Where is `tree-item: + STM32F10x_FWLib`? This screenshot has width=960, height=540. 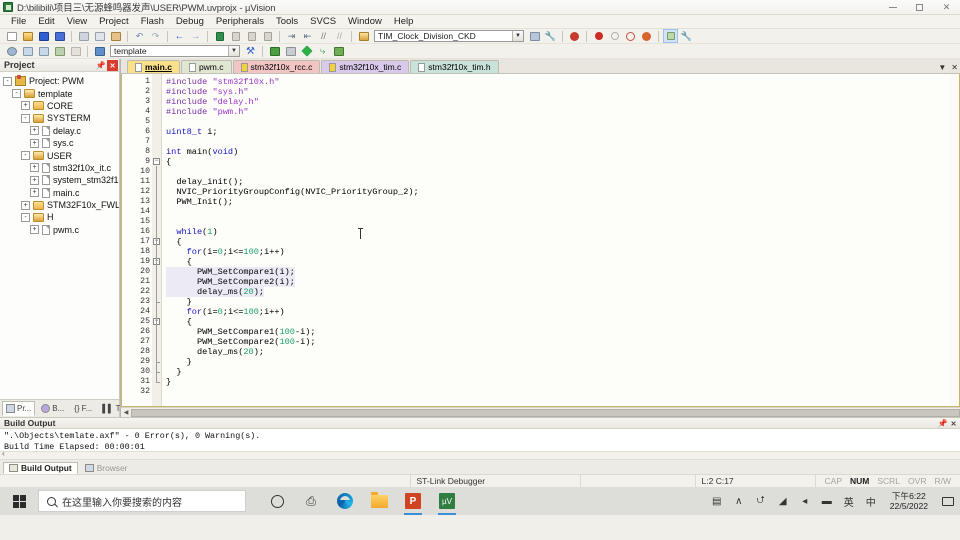 tree-item: + STM32F10x_FWLib is located at coordinates (61, 205).